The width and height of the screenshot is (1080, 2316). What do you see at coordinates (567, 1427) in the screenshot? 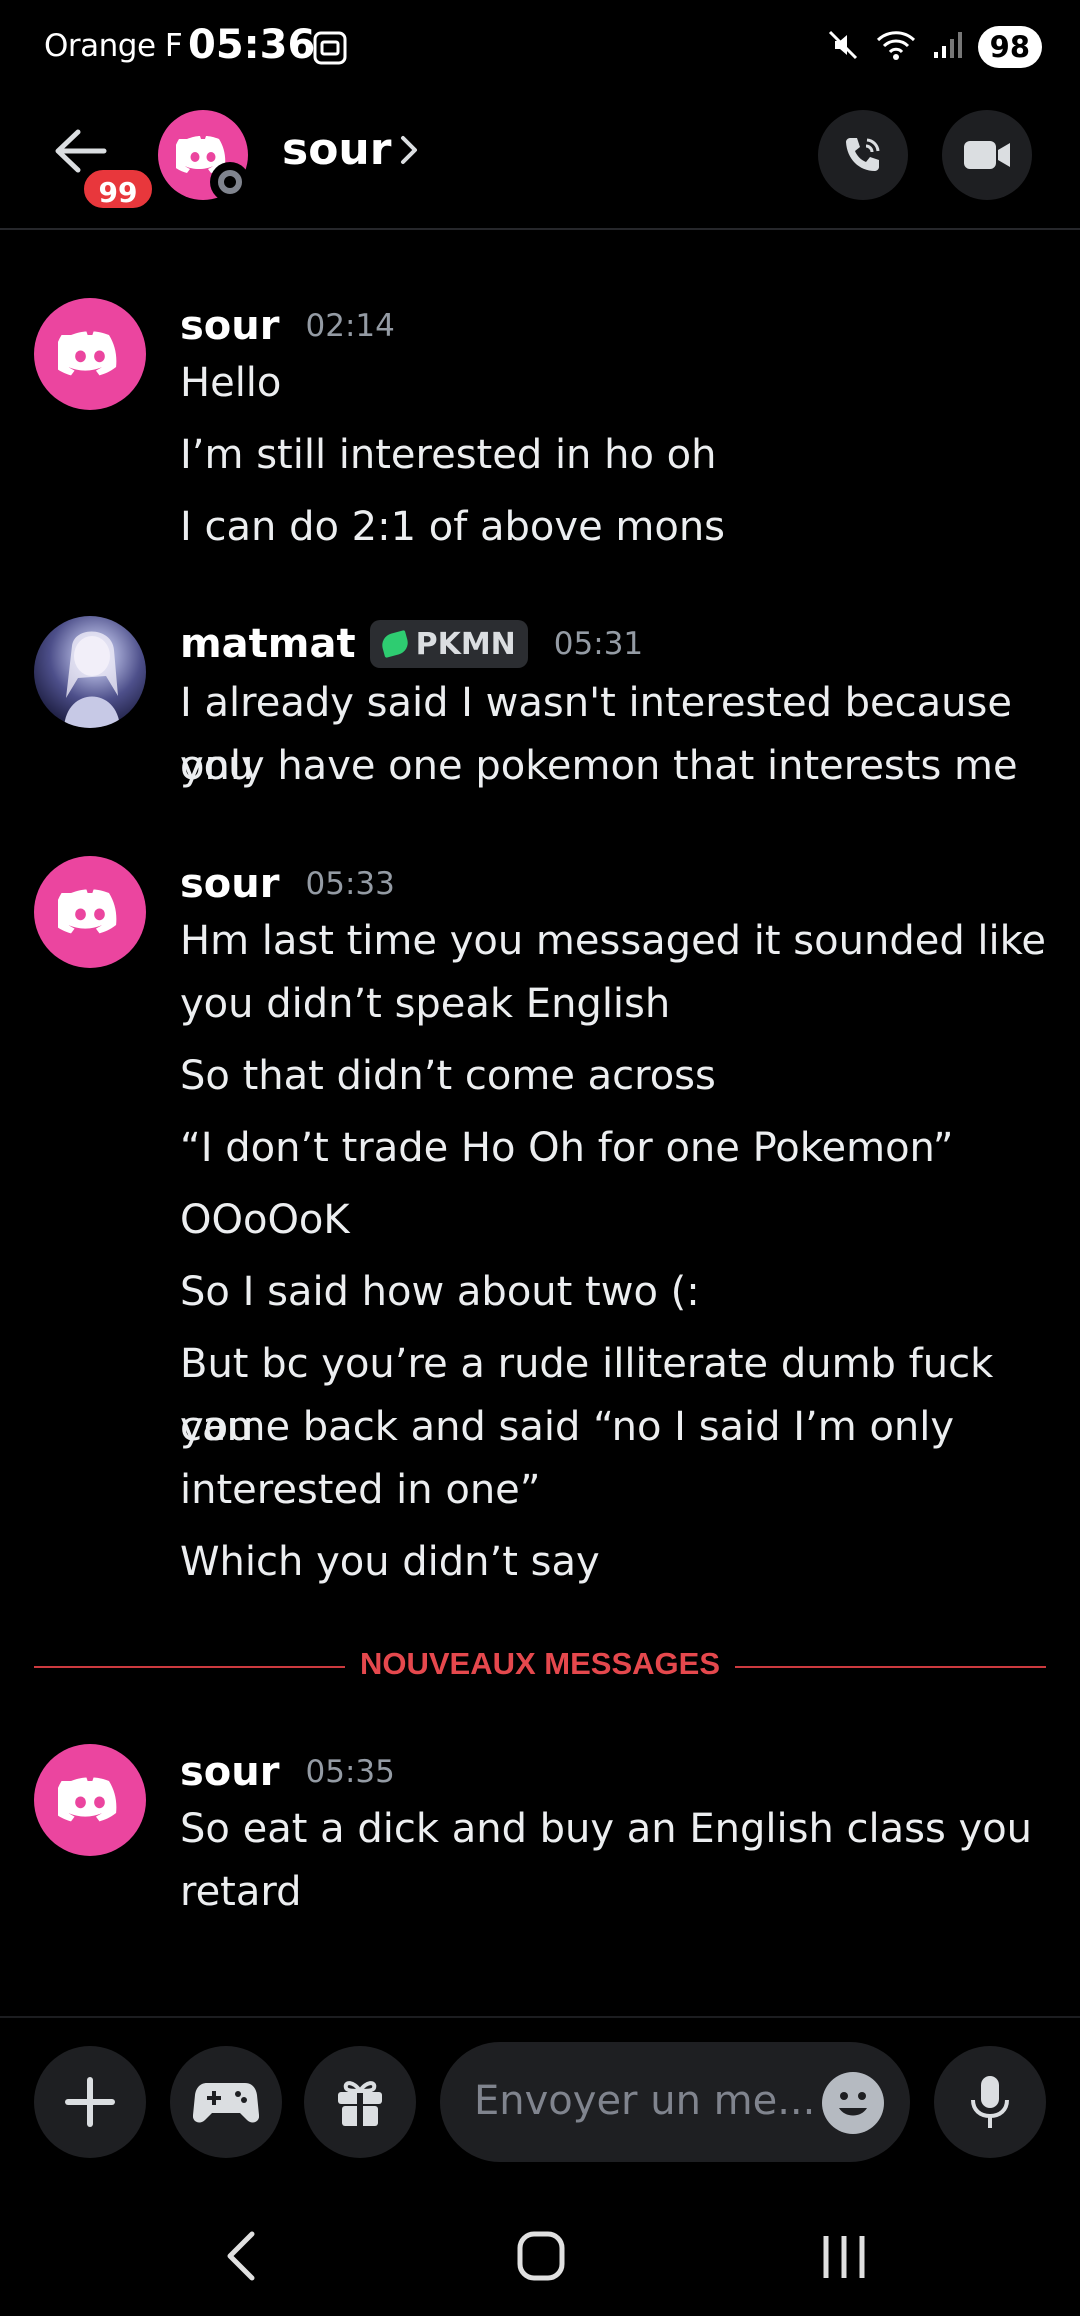
I see `message-text: came back and said “no I said I’m only` at bounding box center [567, 1427].